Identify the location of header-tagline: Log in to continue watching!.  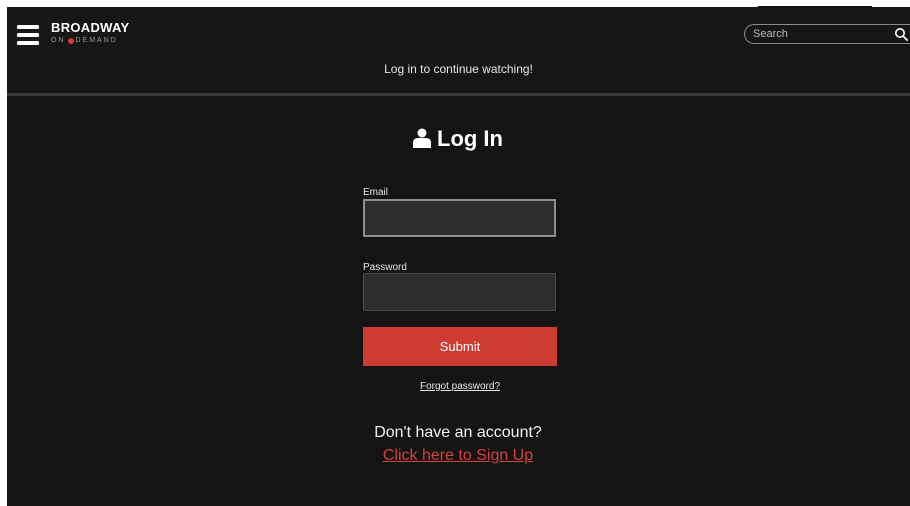
(458, 69).